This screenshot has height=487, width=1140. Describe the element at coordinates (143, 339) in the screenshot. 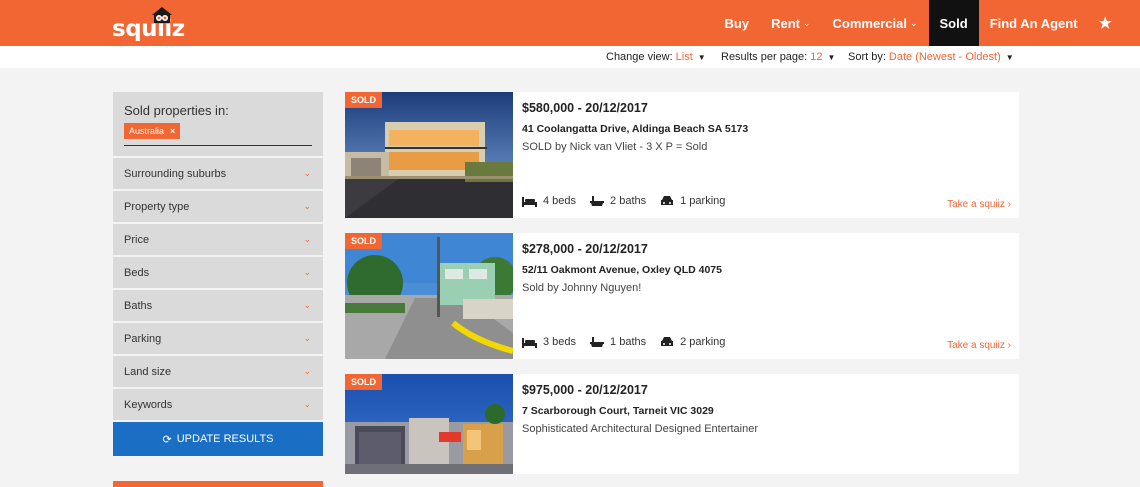

I see `filter-label: Parking` at that location.